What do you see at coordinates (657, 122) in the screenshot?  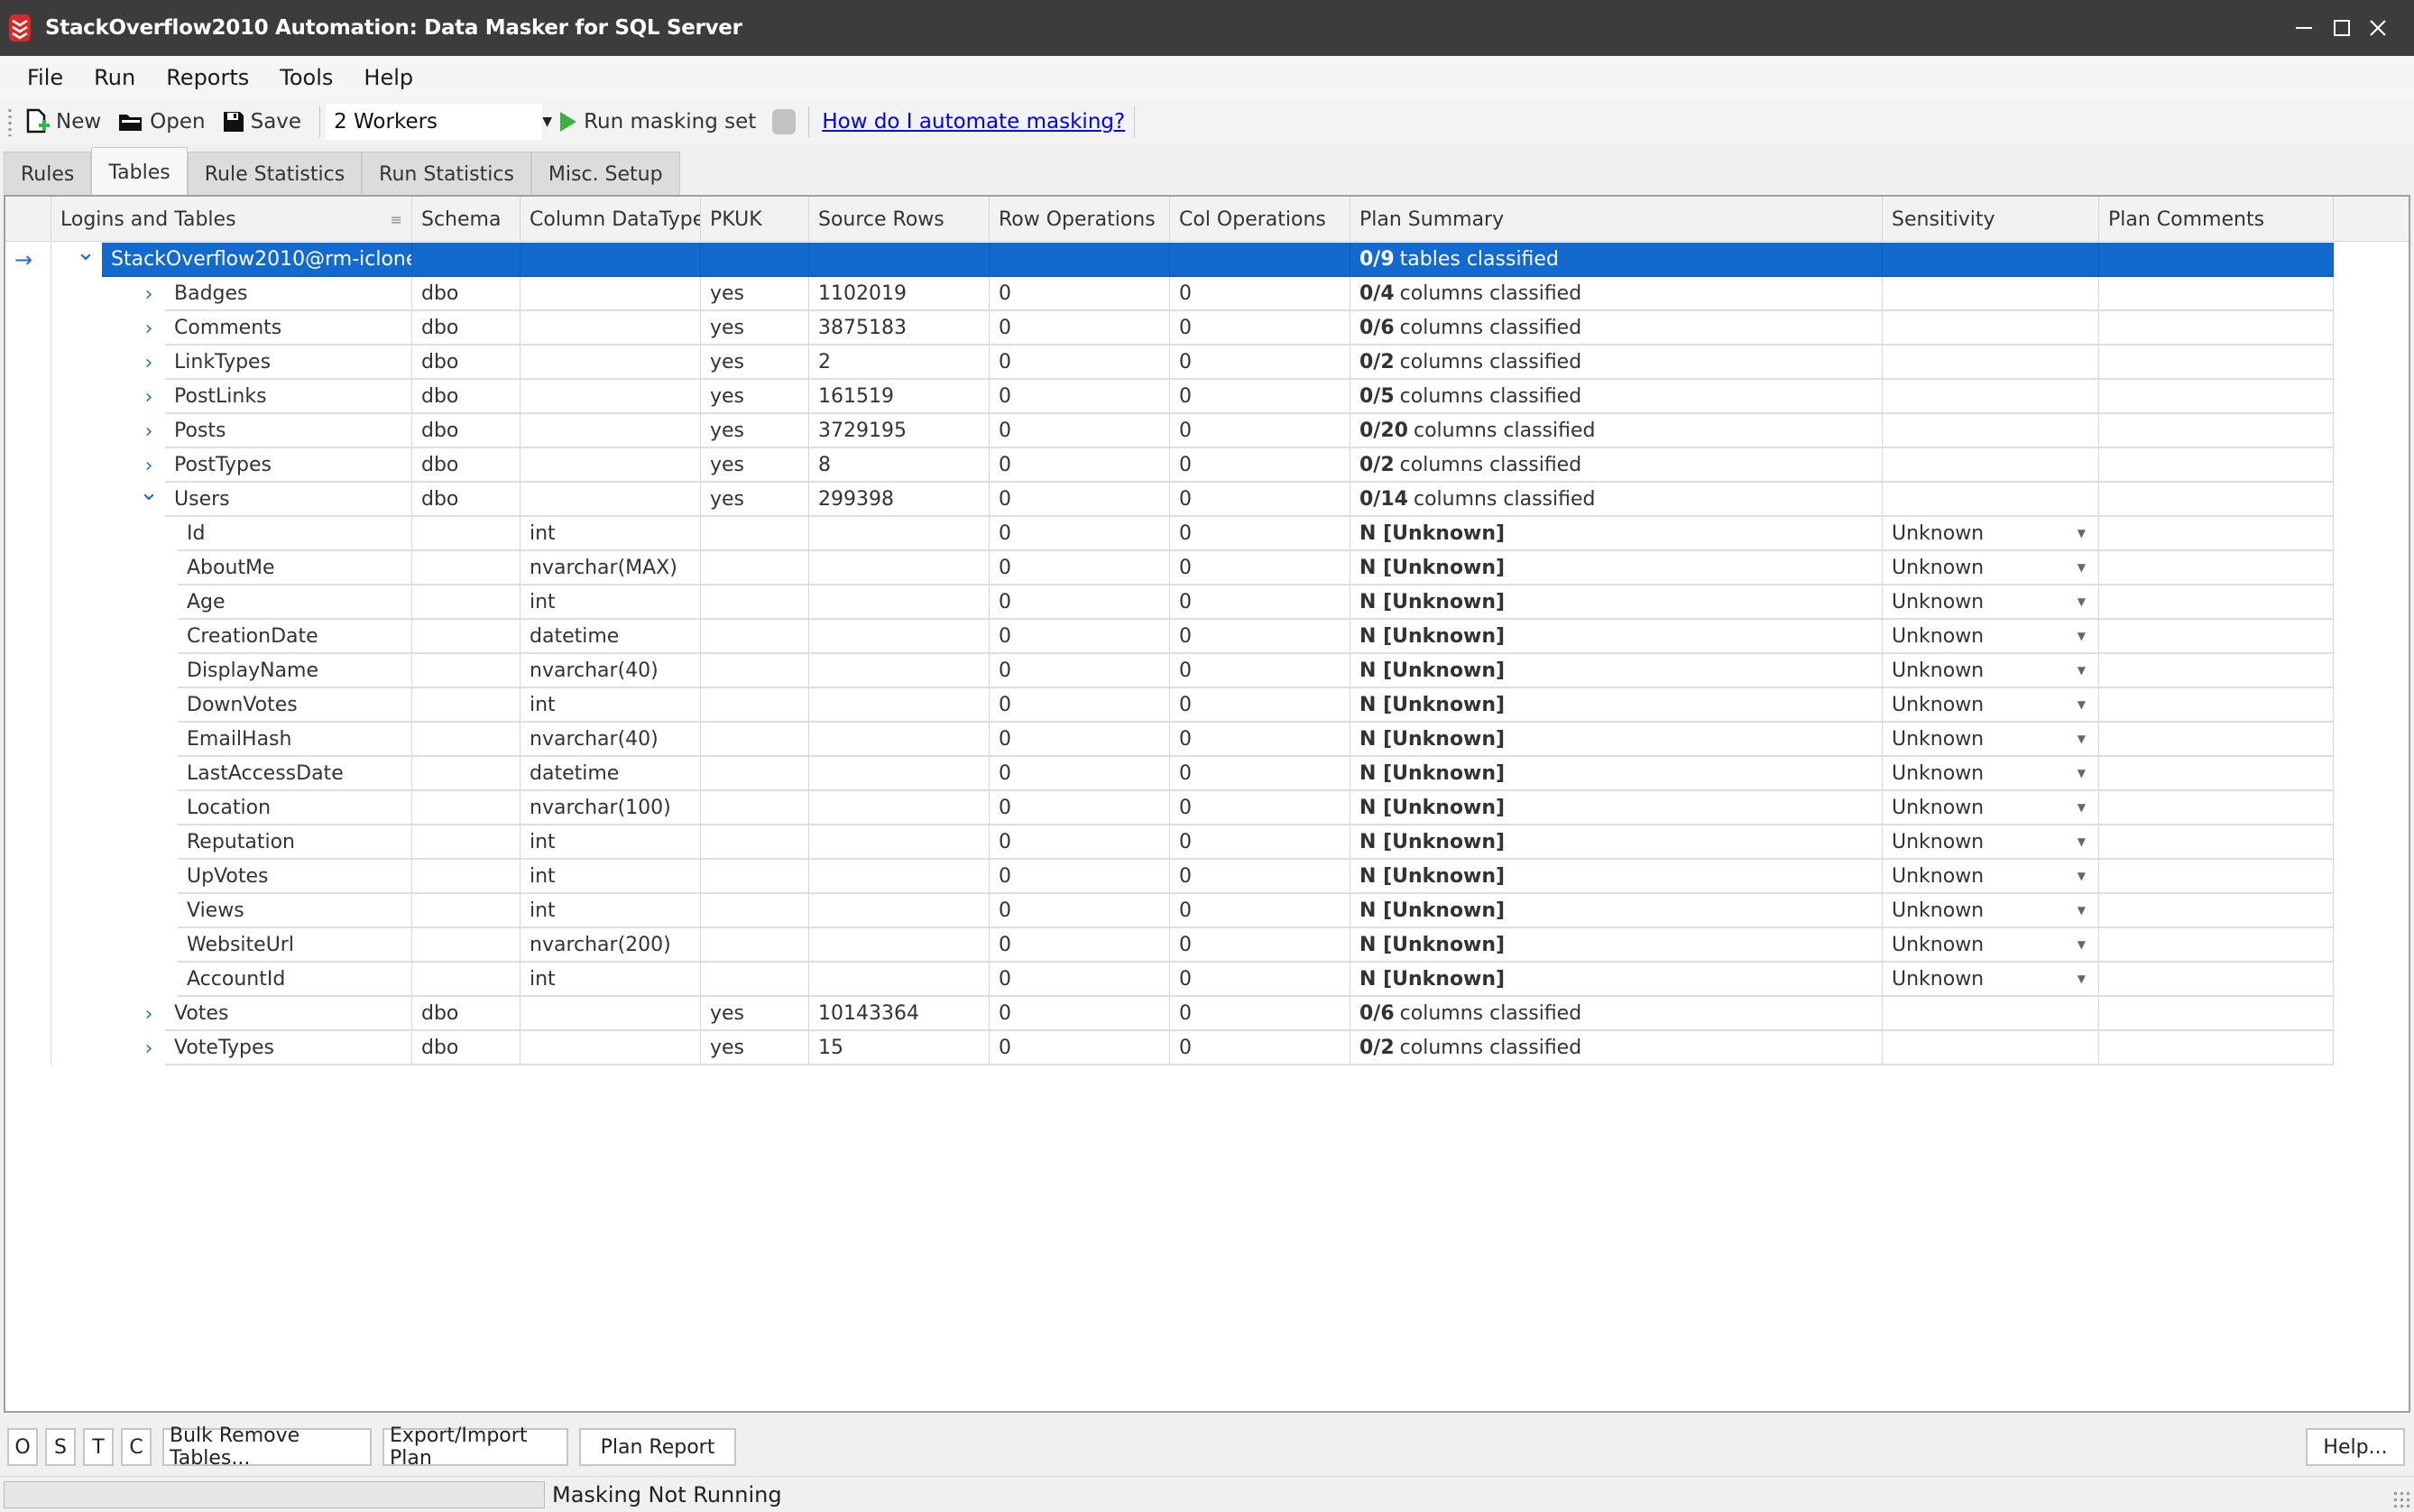 I see `run-masking-set-button: Run masking set` at bounding box center [657, 122].